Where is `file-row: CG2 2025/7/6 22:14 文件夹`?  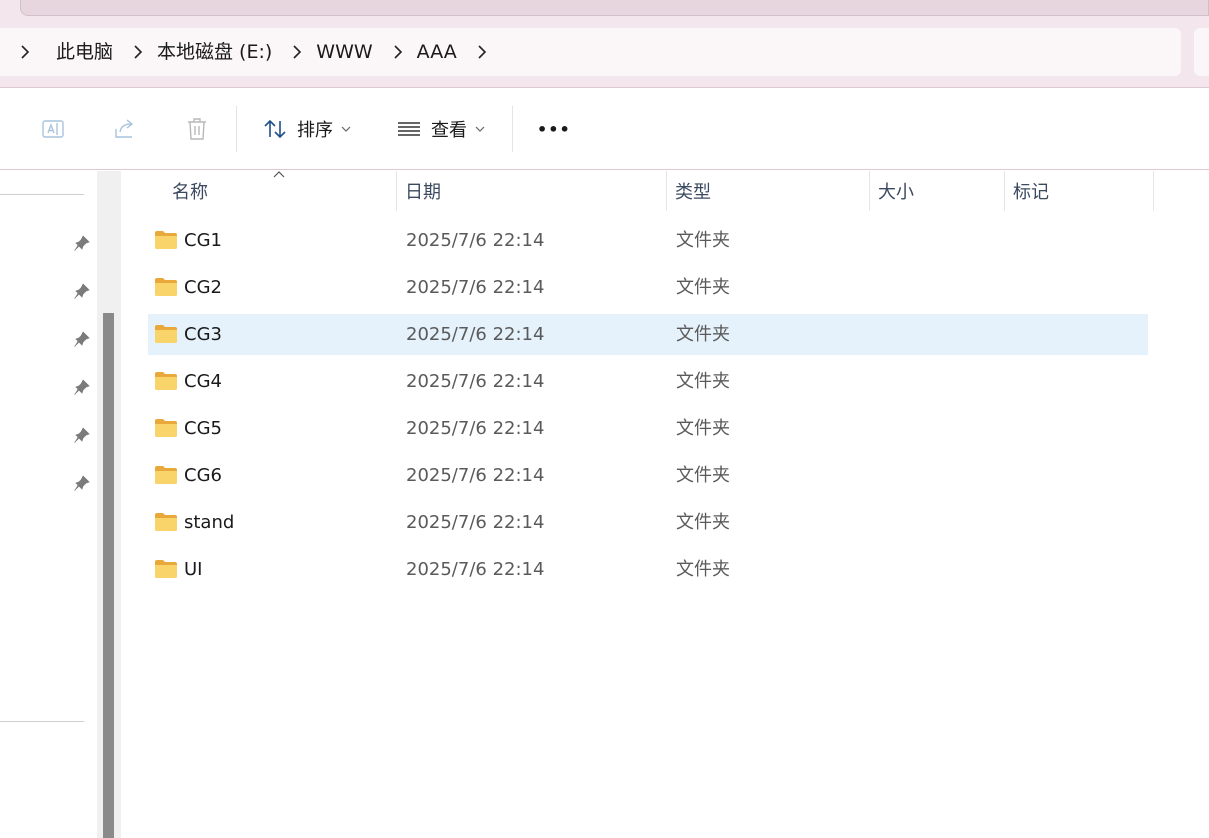 file-row: CG2 2025/7/6 22:14 文件夹 is located at coordinates (648, 287).